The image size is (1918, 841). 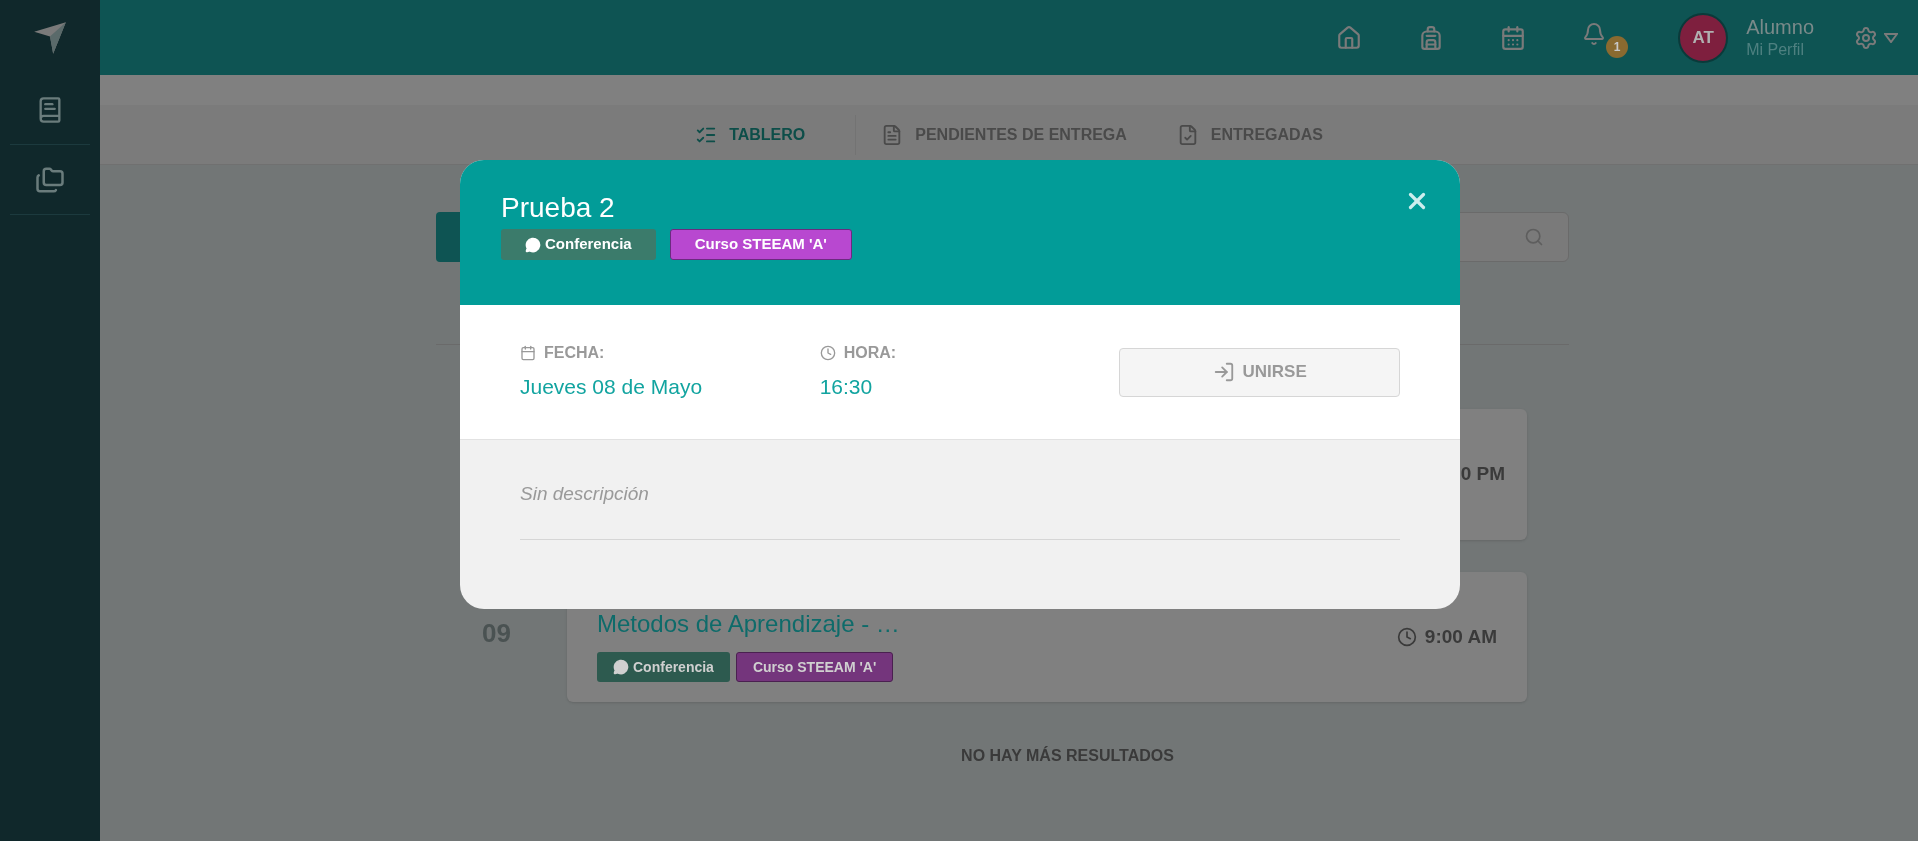 What do you see at coordinates (558, 208) in the screenshot?
I see `dialog-title: Prueba 2` at bounding box center [558, 208].